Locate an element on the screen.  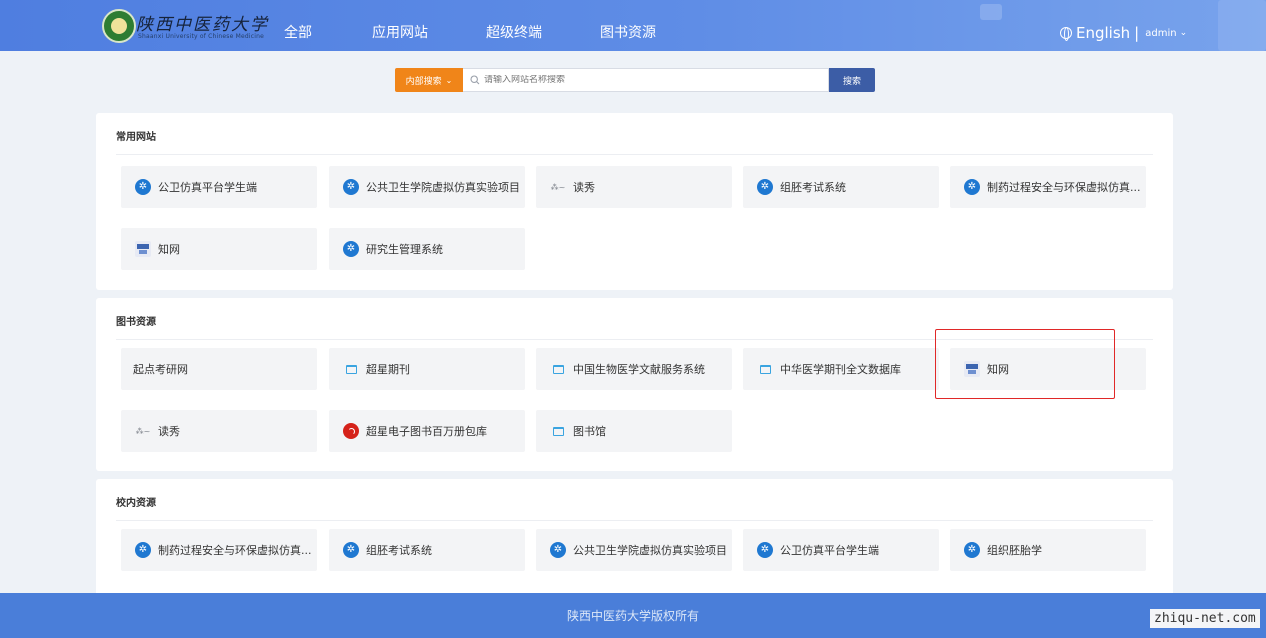
search-scope-label: 内部搜索 is located at coordinates (423, 81).